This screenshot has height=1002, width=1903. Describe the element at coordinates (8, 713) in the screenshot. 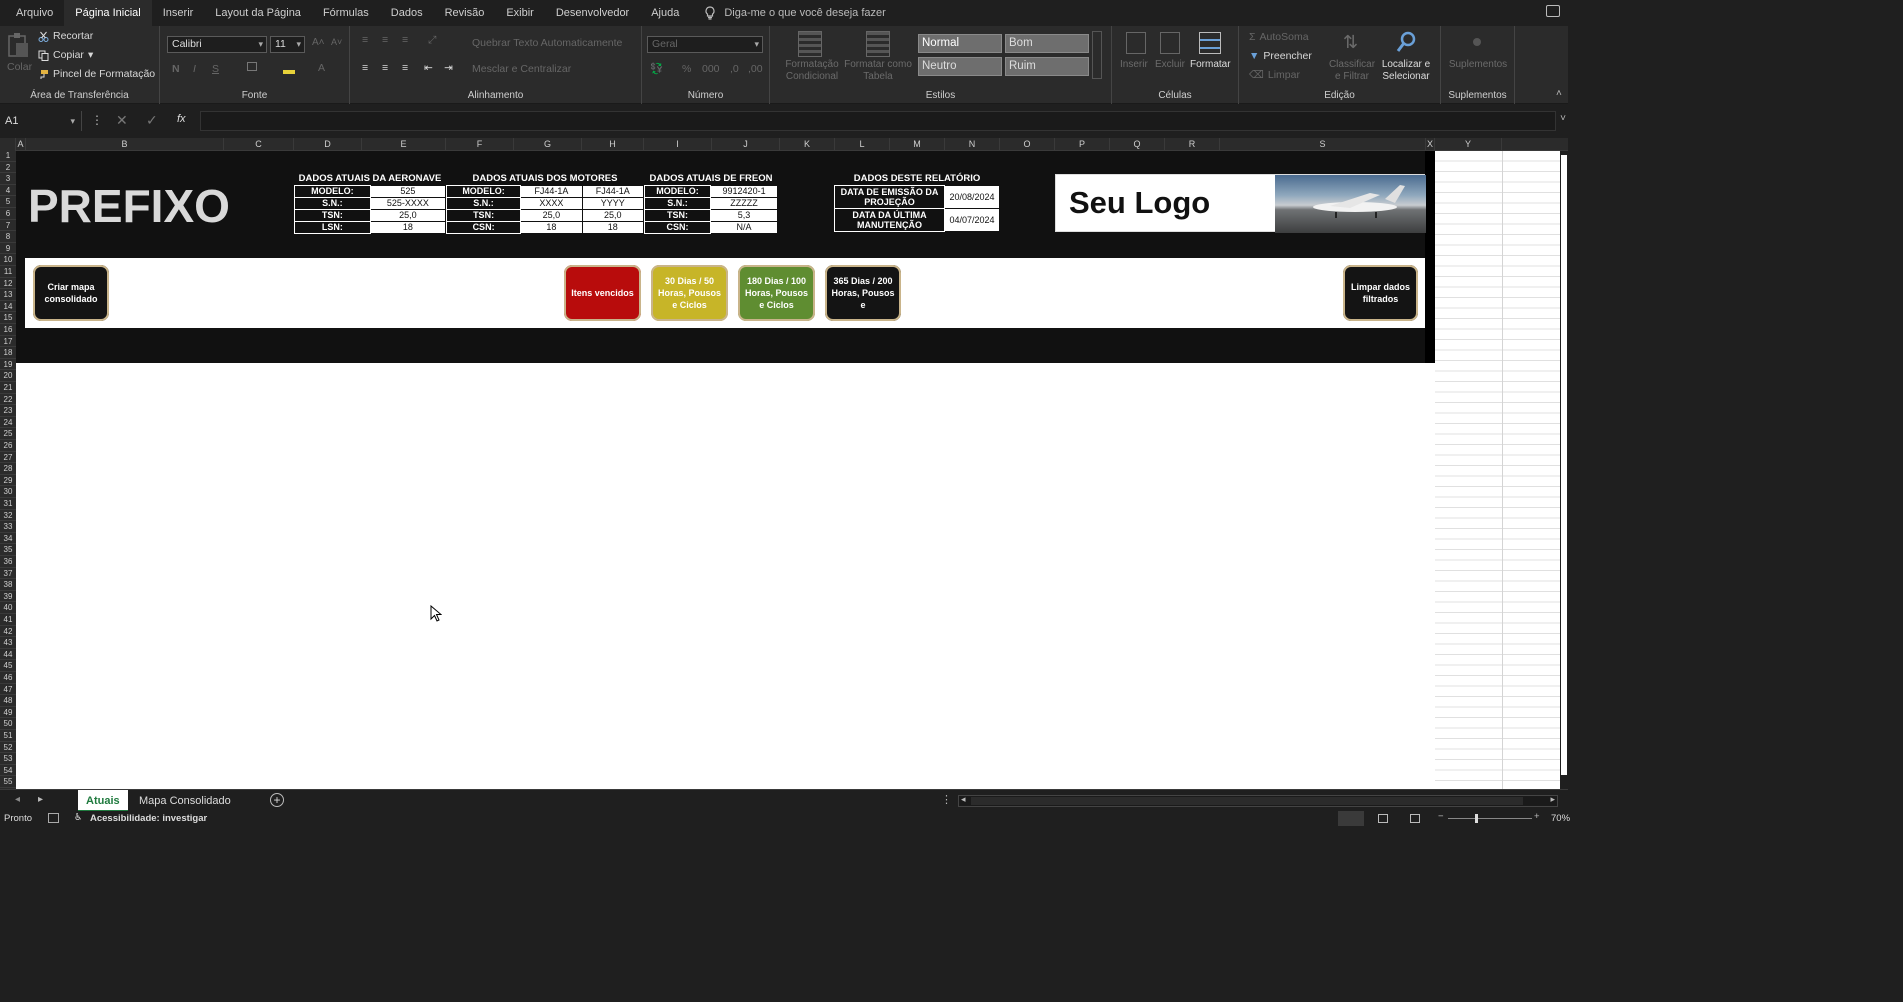

I see `row-header: 49` at that location.